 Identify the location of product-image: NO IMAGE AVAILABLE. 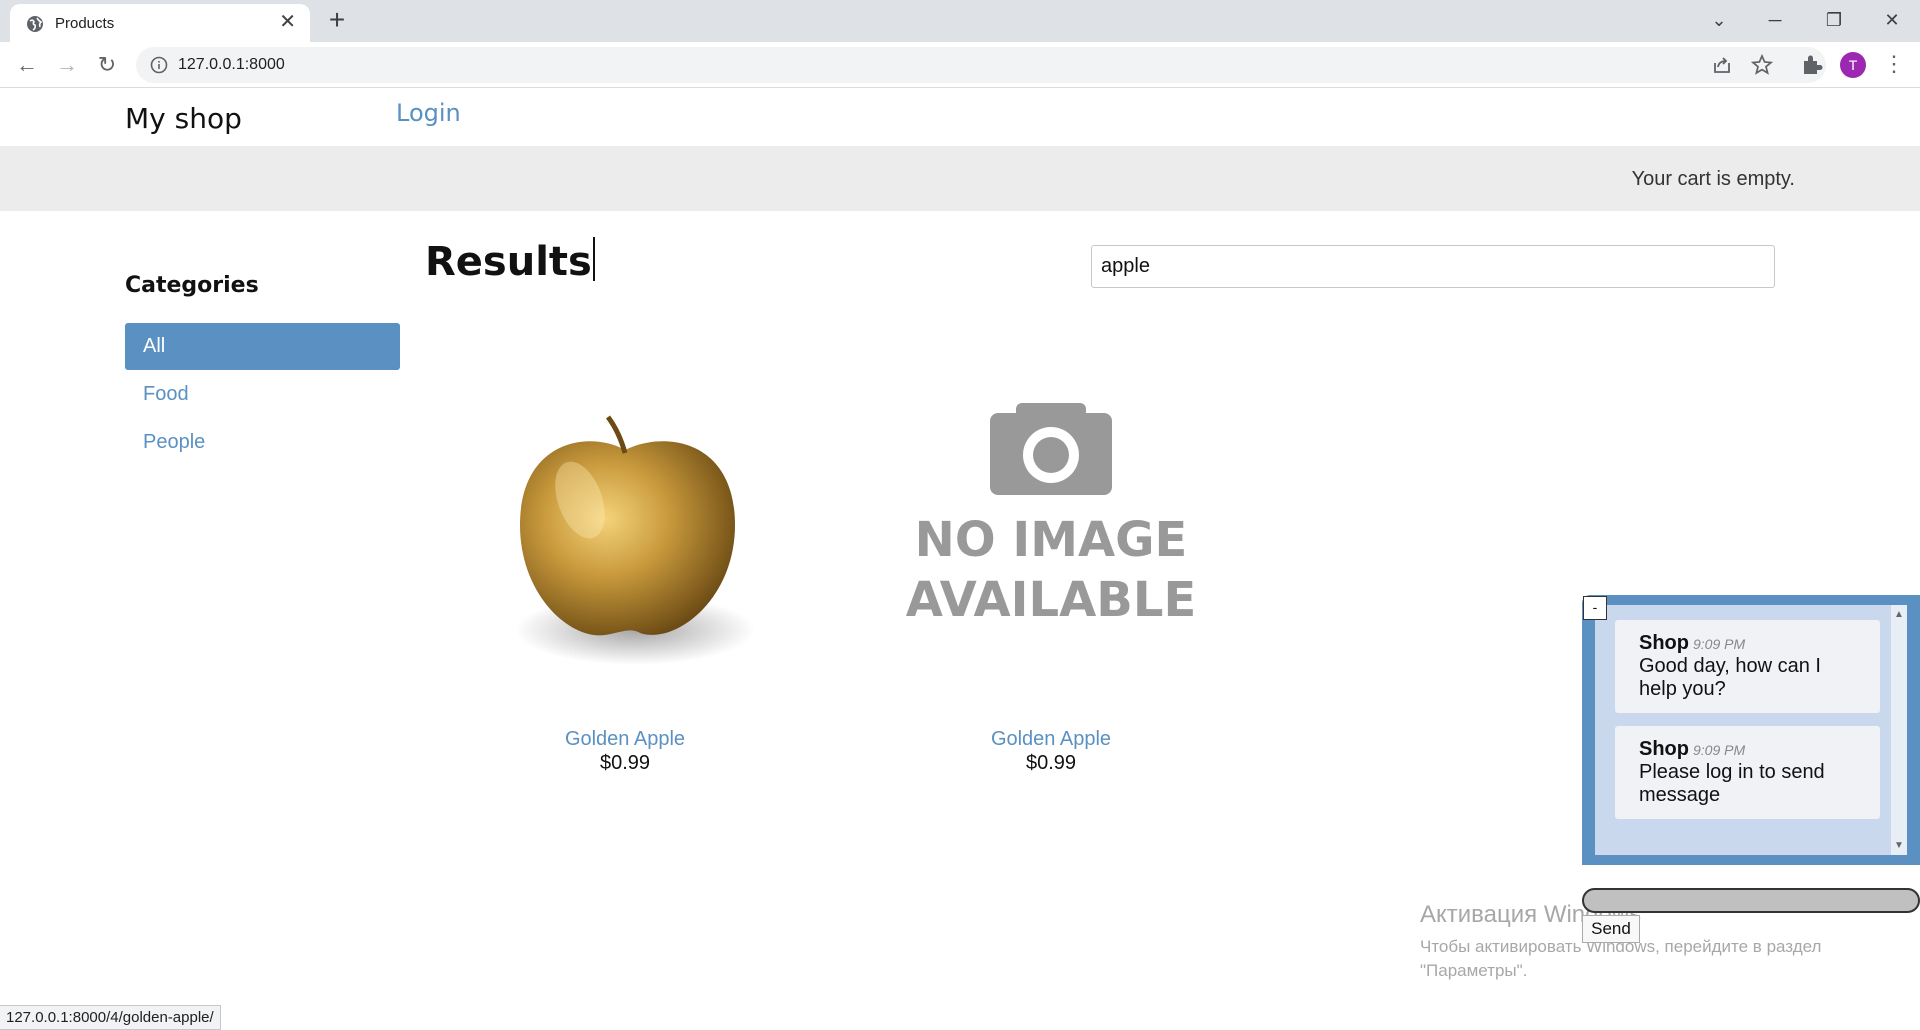
(1051, 560).